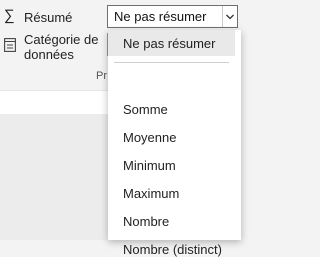  I want to click on dropdown-divider, so click(171, 62).